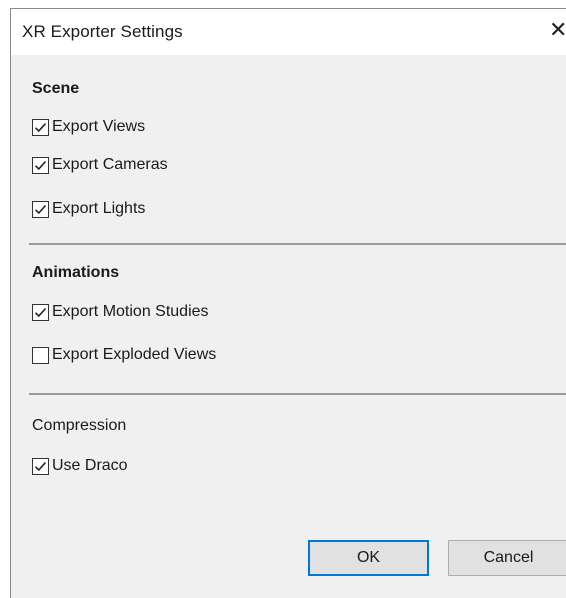 Image resolution: width=566 pixels, height=598 pixels. What do you see at coordinates (102, 31) in the screenshot?
I see `dialog-title: XR Exporter Settings` at bounding box center [102, 31].